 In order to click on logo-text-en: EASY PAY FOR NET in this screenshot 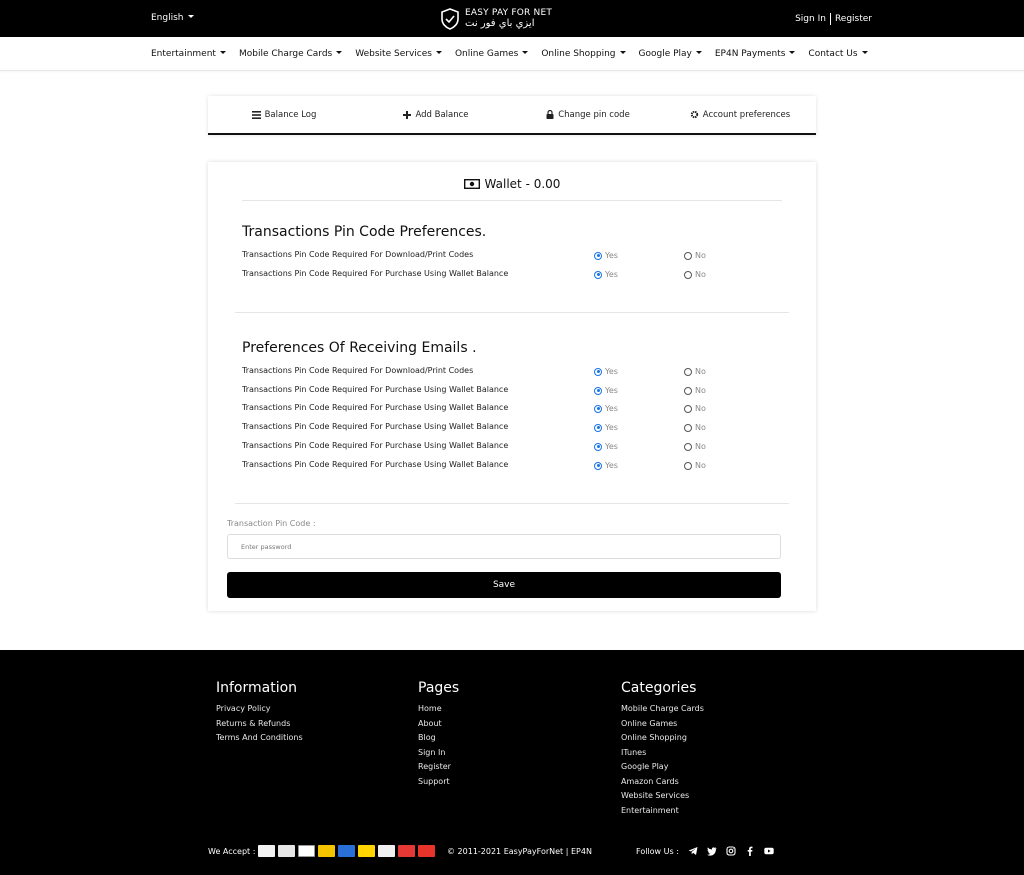, I will do `click(509, 13)`.